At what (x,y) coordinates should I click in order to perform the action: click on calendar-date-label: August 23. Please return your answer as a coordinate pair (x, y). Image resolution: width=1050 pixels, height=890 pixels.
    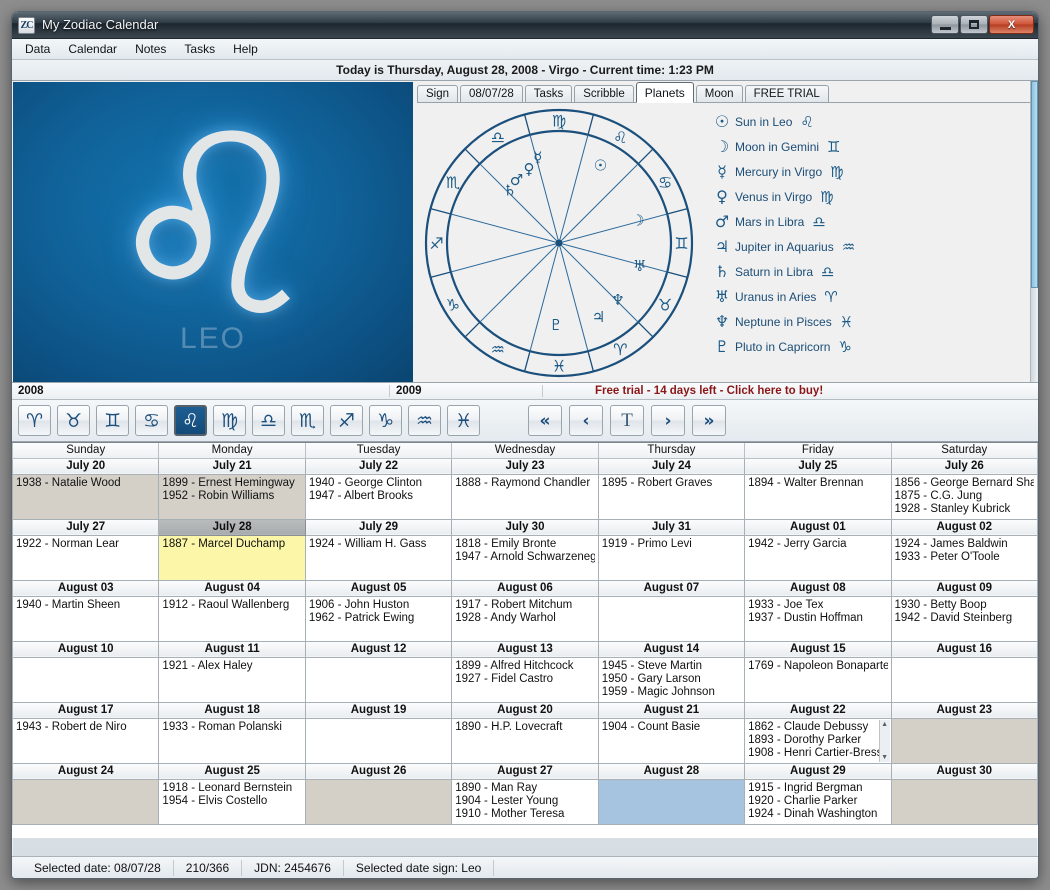
    Looking at the image, I should click on (964, 710).